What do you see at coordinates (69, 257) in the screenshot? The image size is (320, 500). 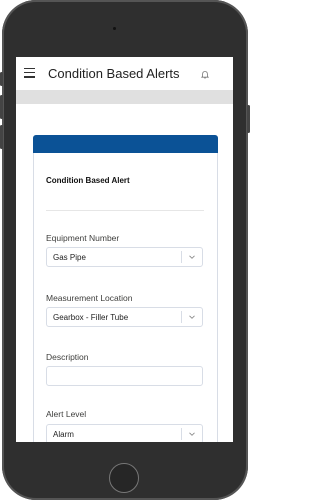 I see `equipment-number-value: Gas Pipe` at bounding box center [69, 257].